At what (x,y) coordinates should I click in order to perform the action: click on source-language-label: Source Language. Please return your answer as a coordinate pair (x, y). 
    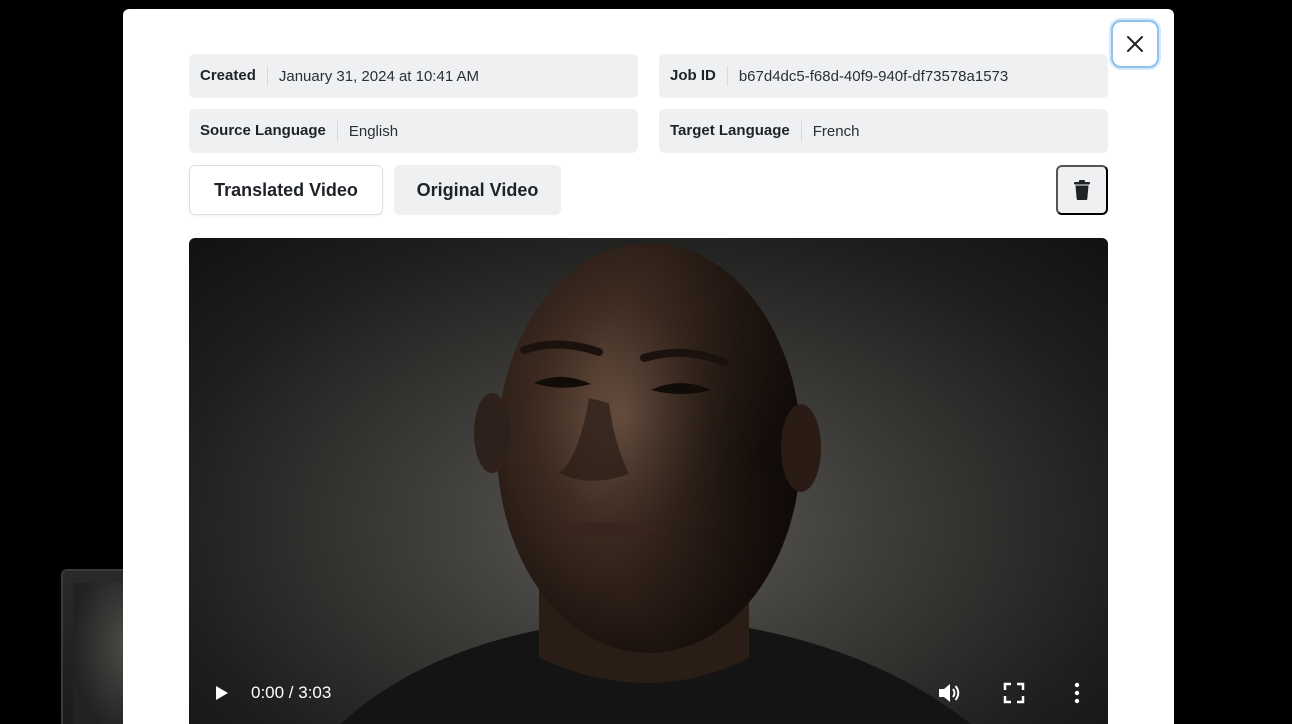
    Looking at the image, I should click on (263, 131).